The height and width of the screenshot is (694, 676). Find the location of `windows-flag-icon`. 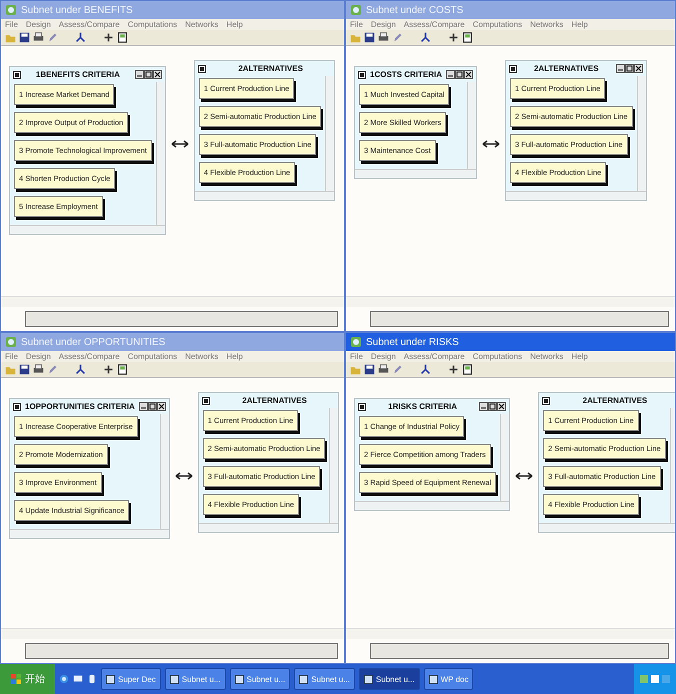

windows-flag-icon is located at coordinates (16, 679).